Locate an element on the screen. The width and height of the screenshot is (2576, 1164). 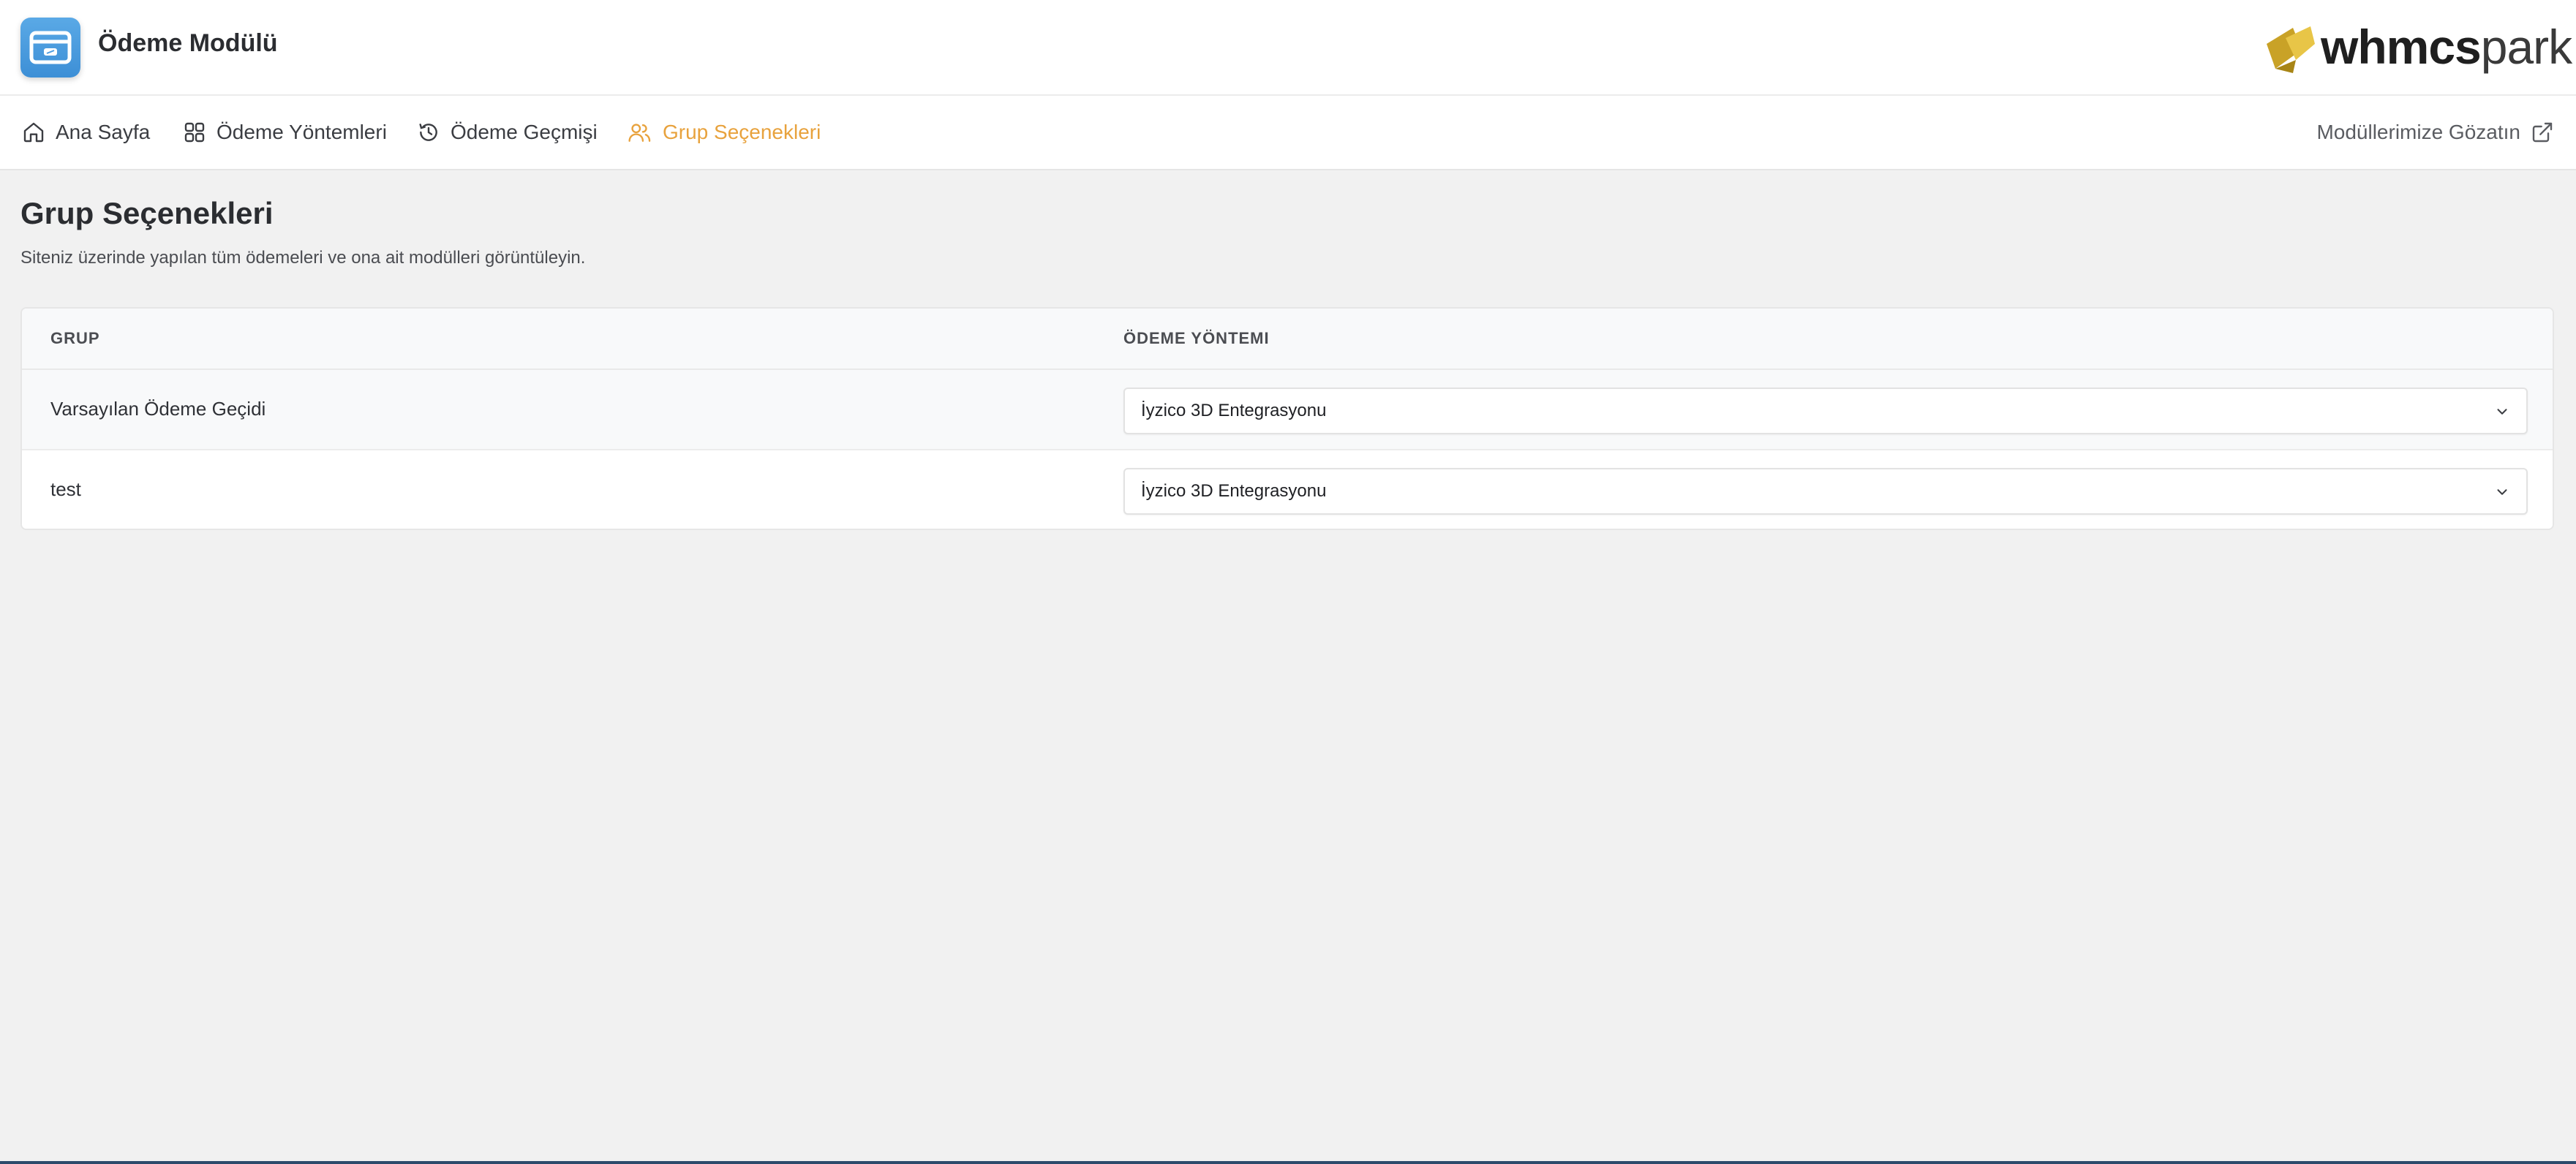
column-header-group: GRUP is located at coordinates (75, 338).